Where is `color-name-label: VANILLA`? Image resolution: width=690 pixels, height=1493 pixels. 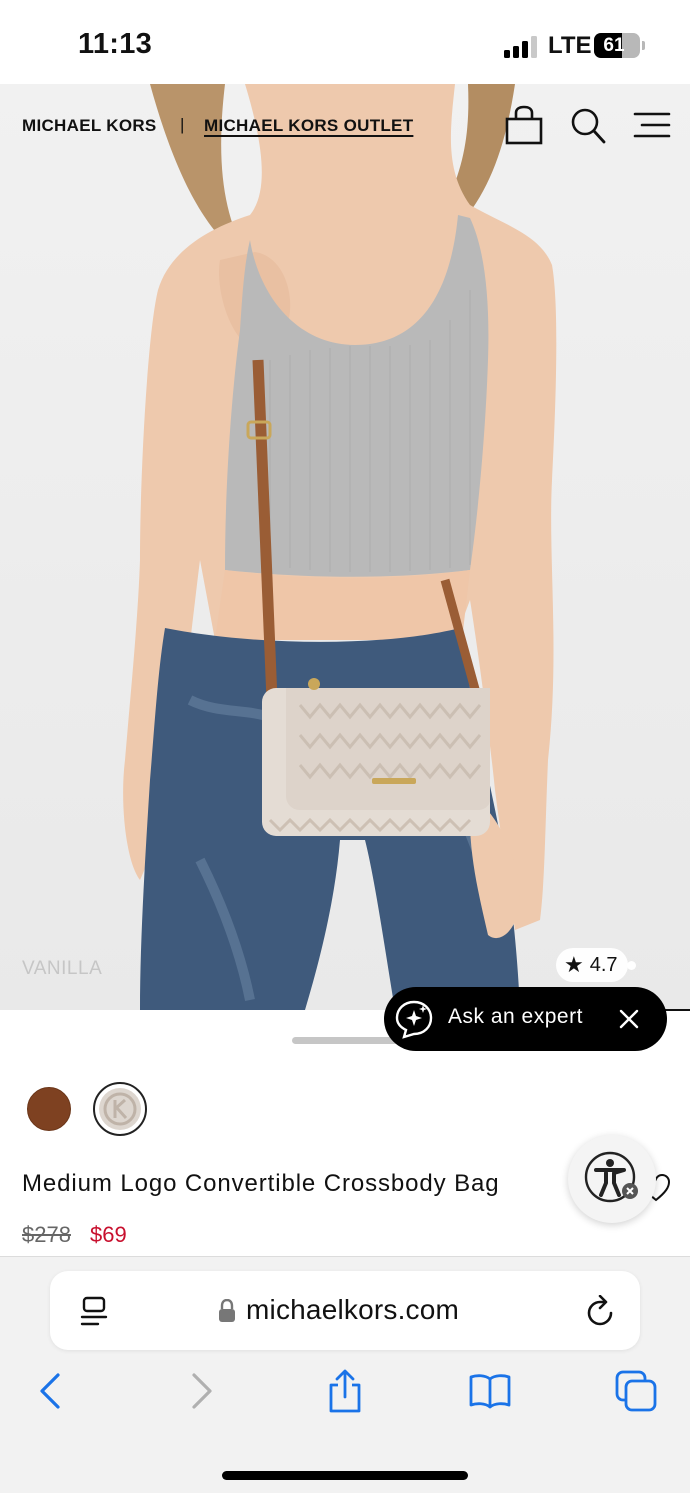 color-name-label: VANILLA is located at coordinates (62, 968).